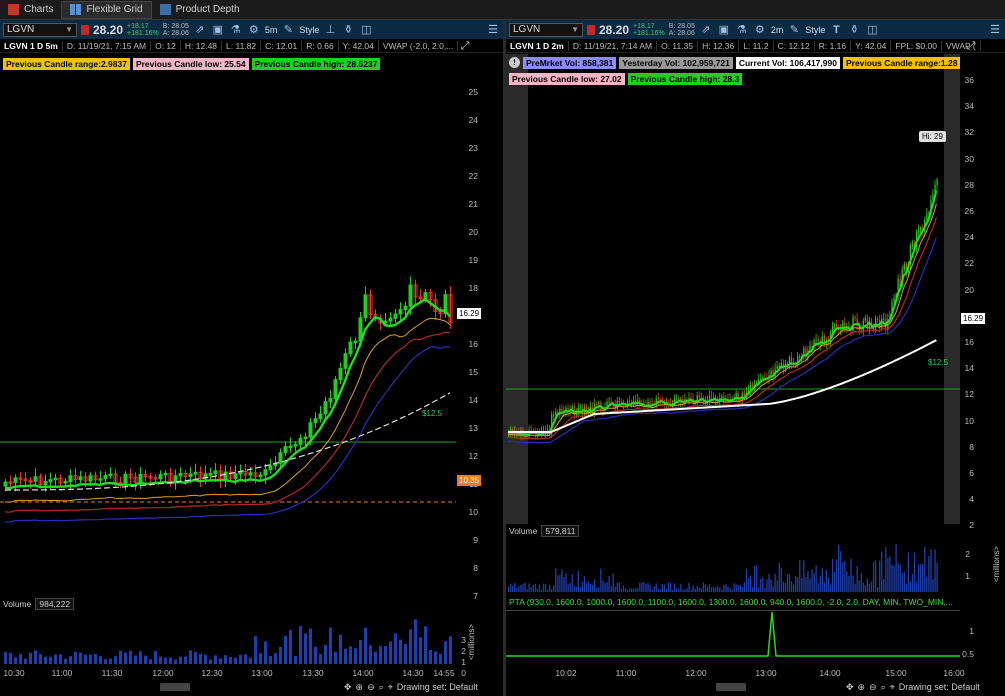  What do you see at coordinates (262, 673) in the screenshot?
I see `left-time-axis-tick: 13:00` at bounding box center [262, 673].